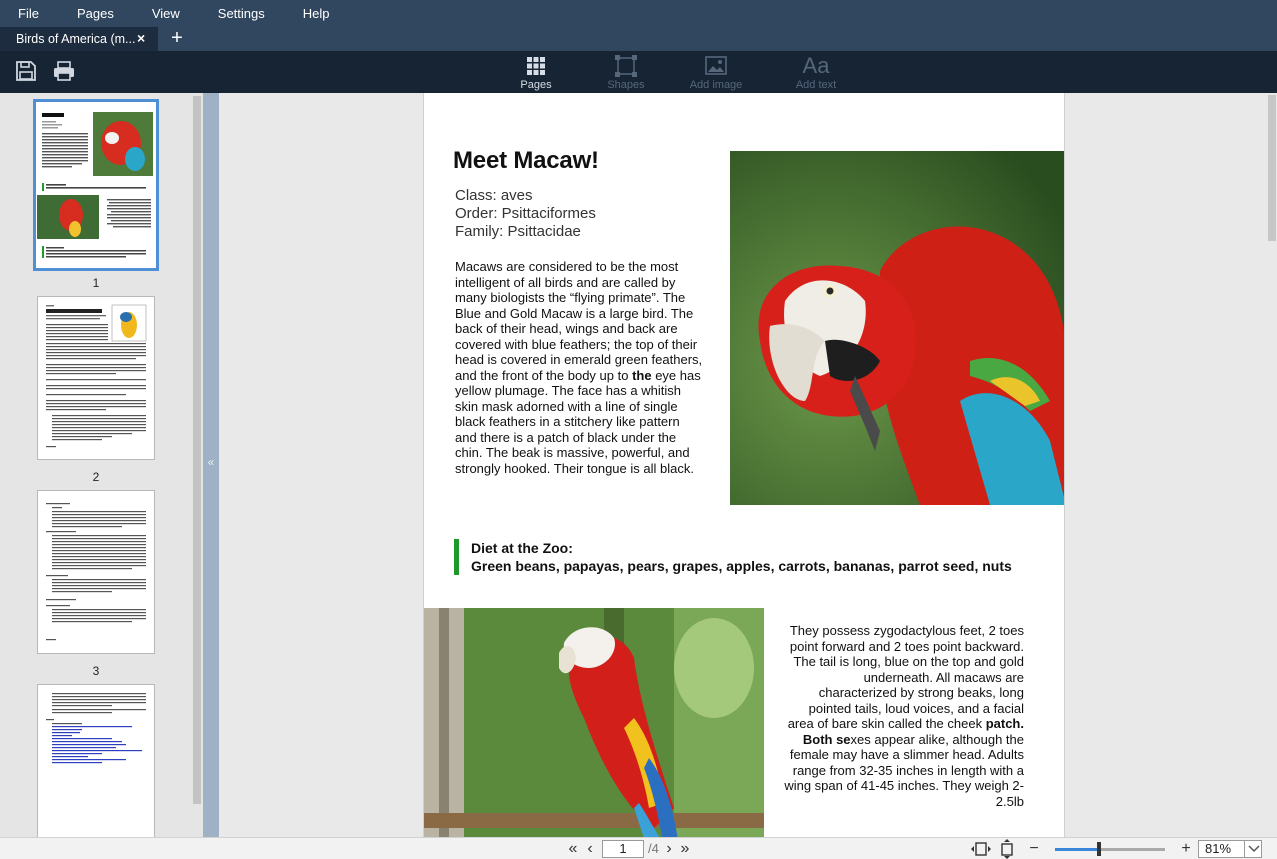  I want to click on tool-add-image: Add image, so click(716, 73).